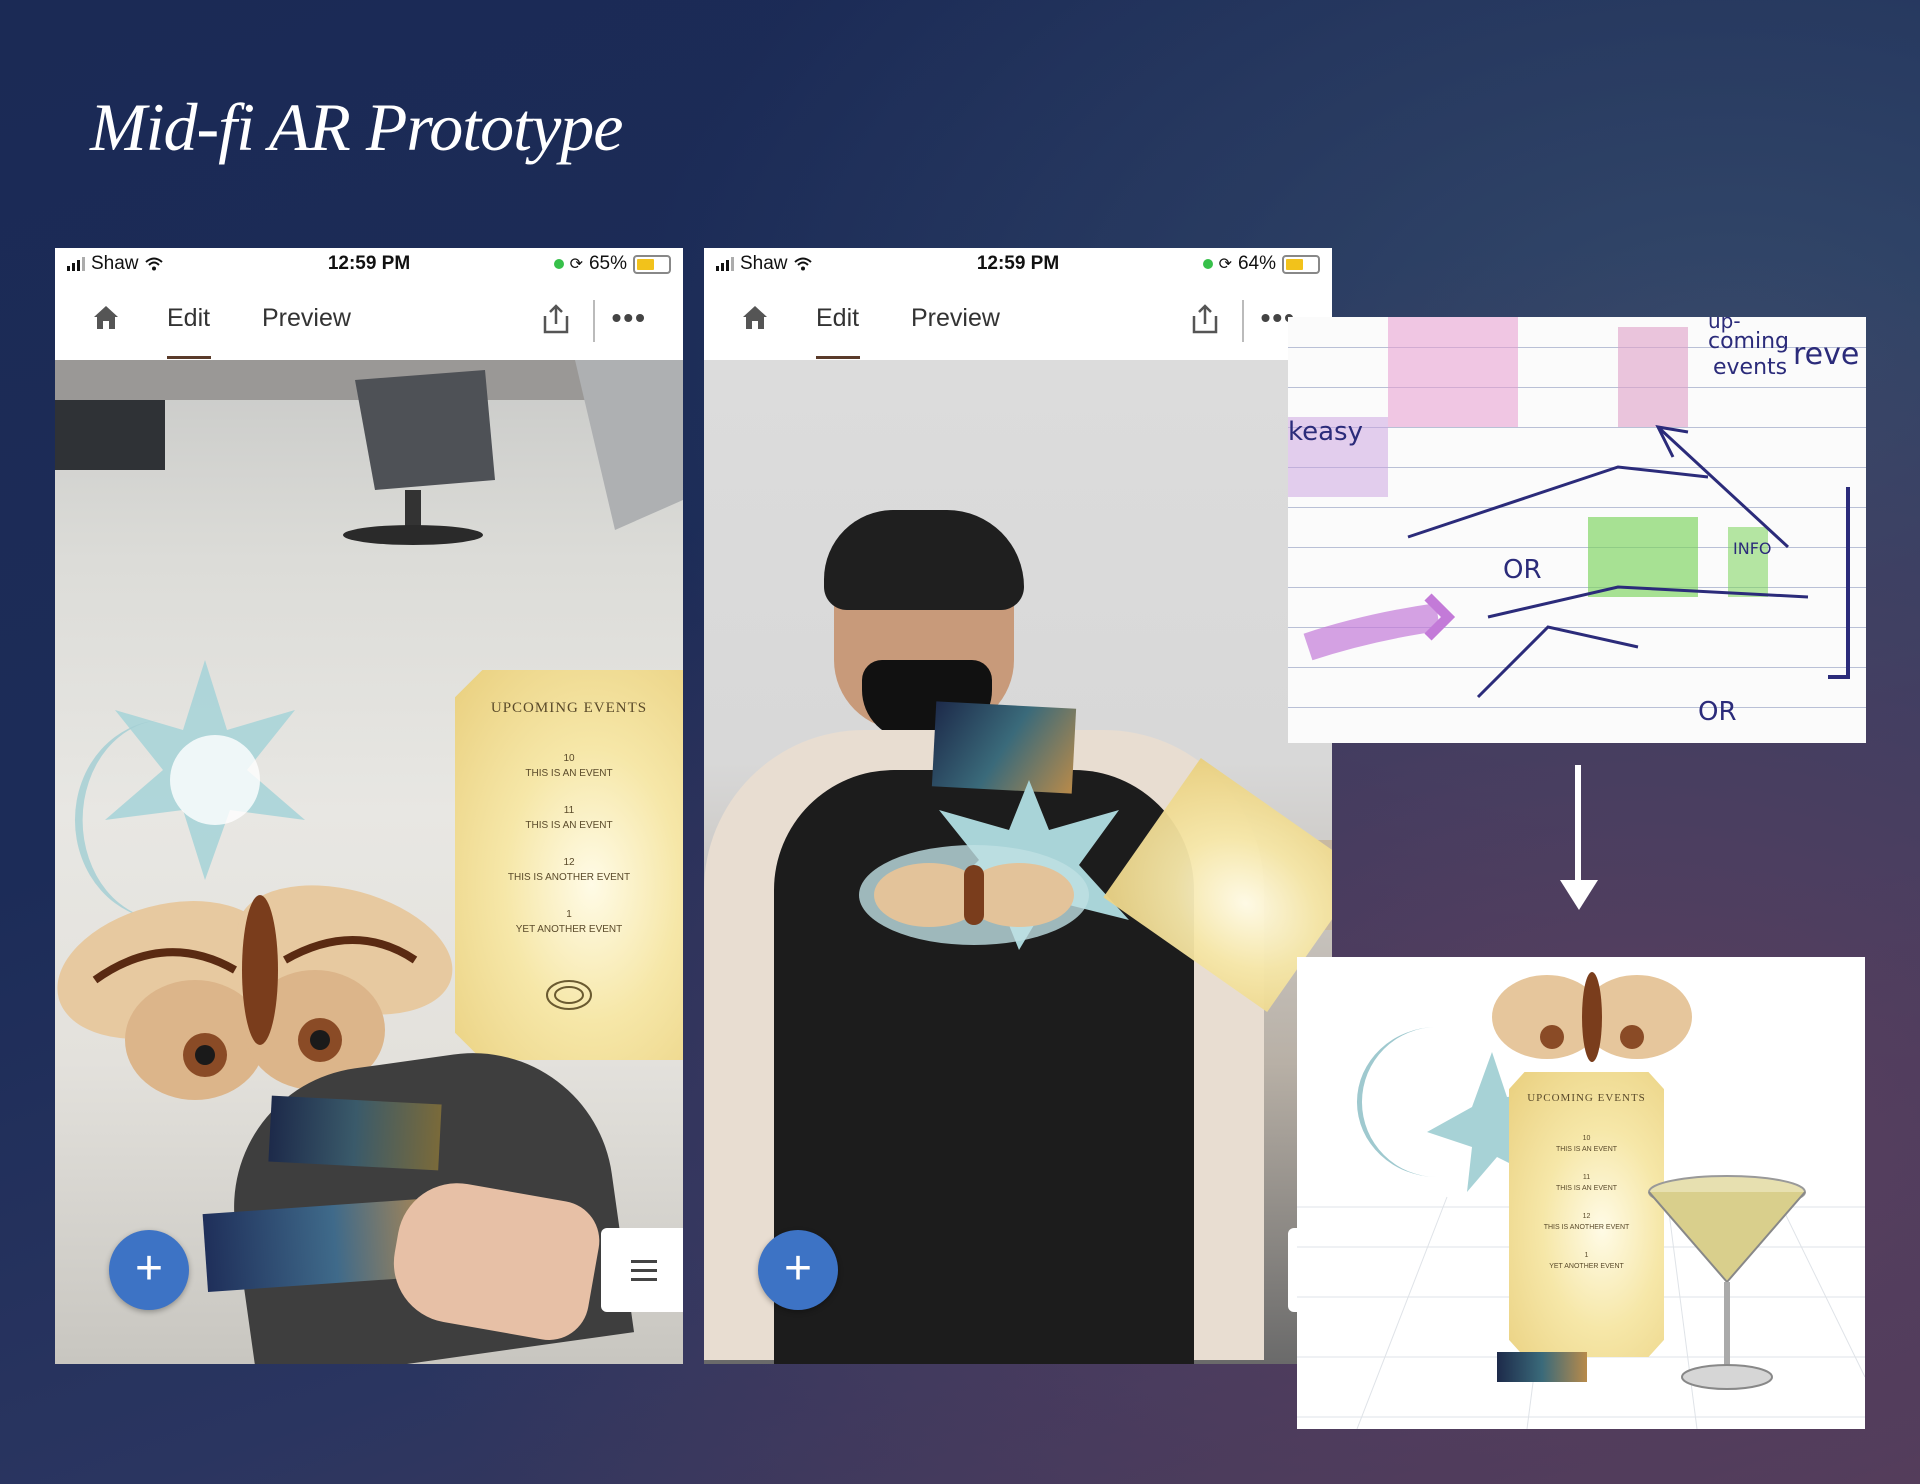 The height and width of the screenshot is (1484, 1920). What do you see at coordinates (356, 127) in the screenshot?
I see `page-title: Mid-fi AR Prototype` at bounding box center [356, 127].